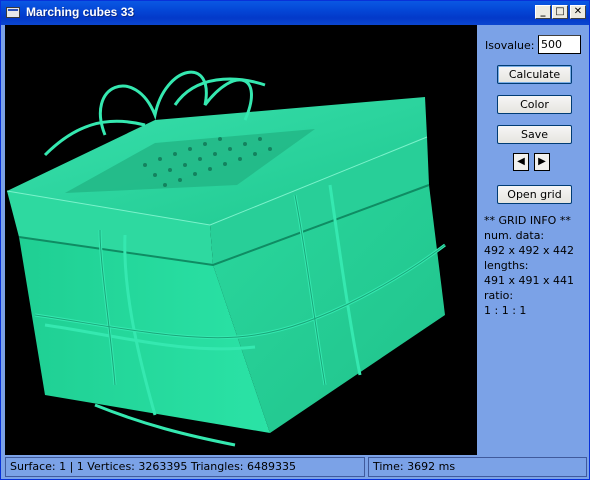 The width and height of the screenshot is (590, 480). Describe the element at coordinates (510, 45) in the screenshot. I see `isovalue-label: Isovalue:` at that location.